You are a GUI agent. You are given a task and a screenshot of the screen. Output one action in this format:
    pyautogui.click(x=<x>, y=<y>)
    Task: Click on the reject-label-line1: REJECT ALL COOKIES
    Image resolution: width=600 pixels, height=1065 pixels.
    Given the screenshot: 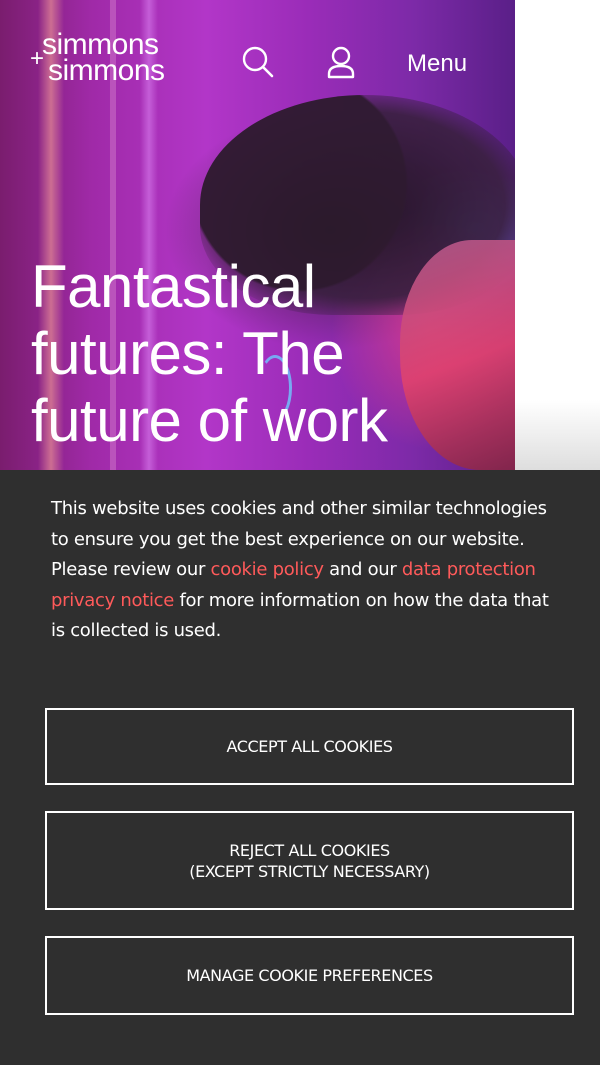 What is the action you would take?
    pyautogui.click(x=309, y=850)
    